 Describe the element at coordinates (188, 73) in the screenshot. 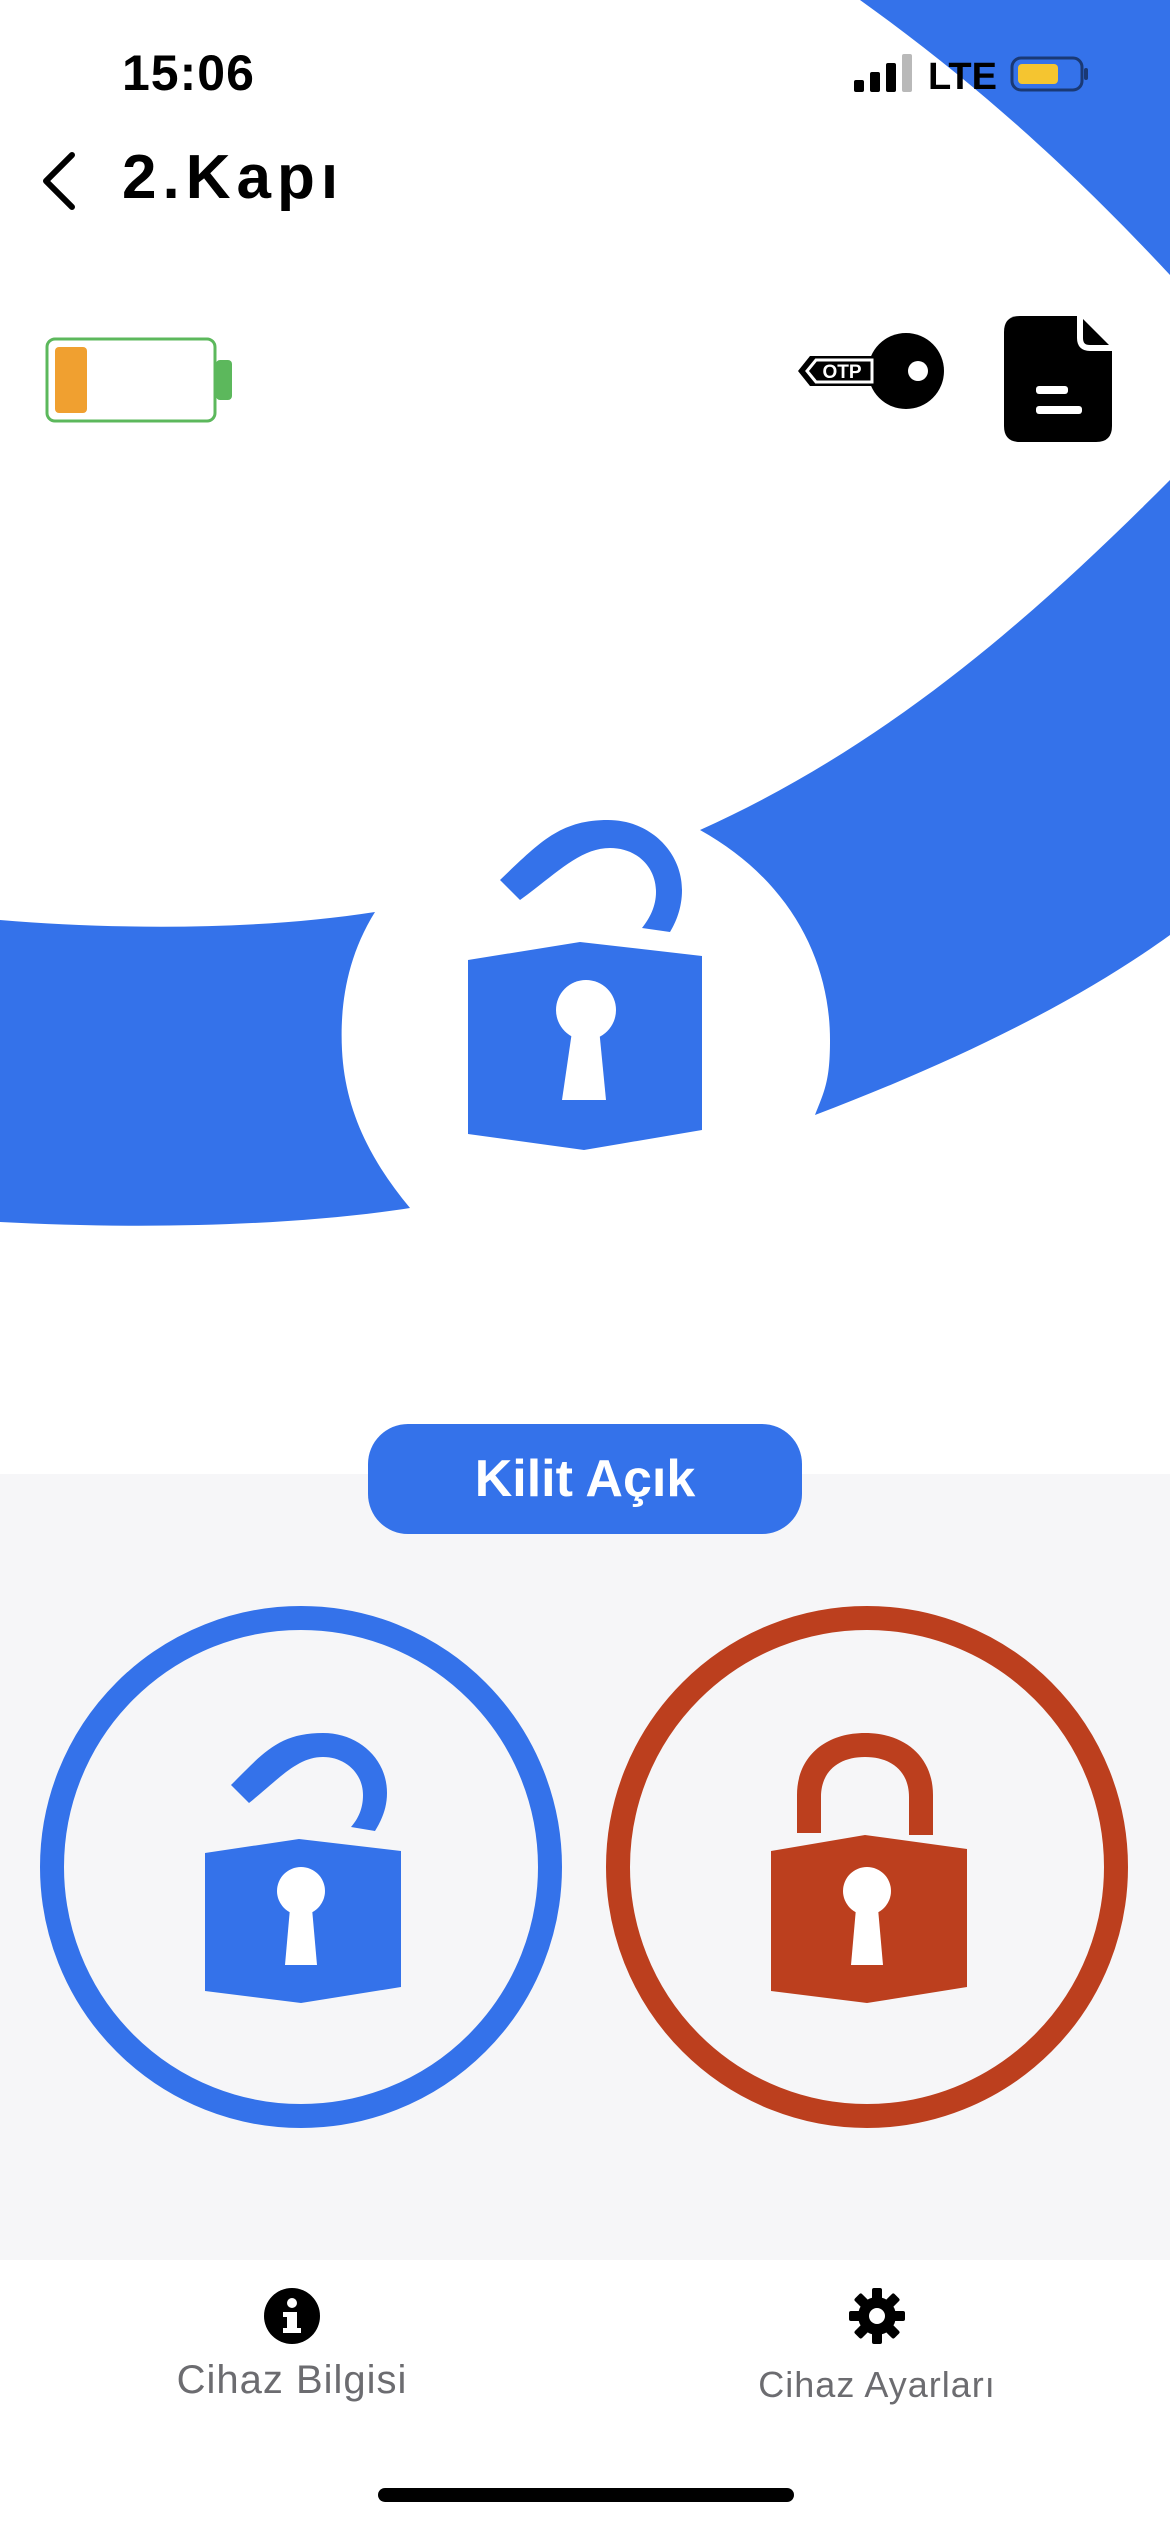

I see `status-time: 15:06` at that location.